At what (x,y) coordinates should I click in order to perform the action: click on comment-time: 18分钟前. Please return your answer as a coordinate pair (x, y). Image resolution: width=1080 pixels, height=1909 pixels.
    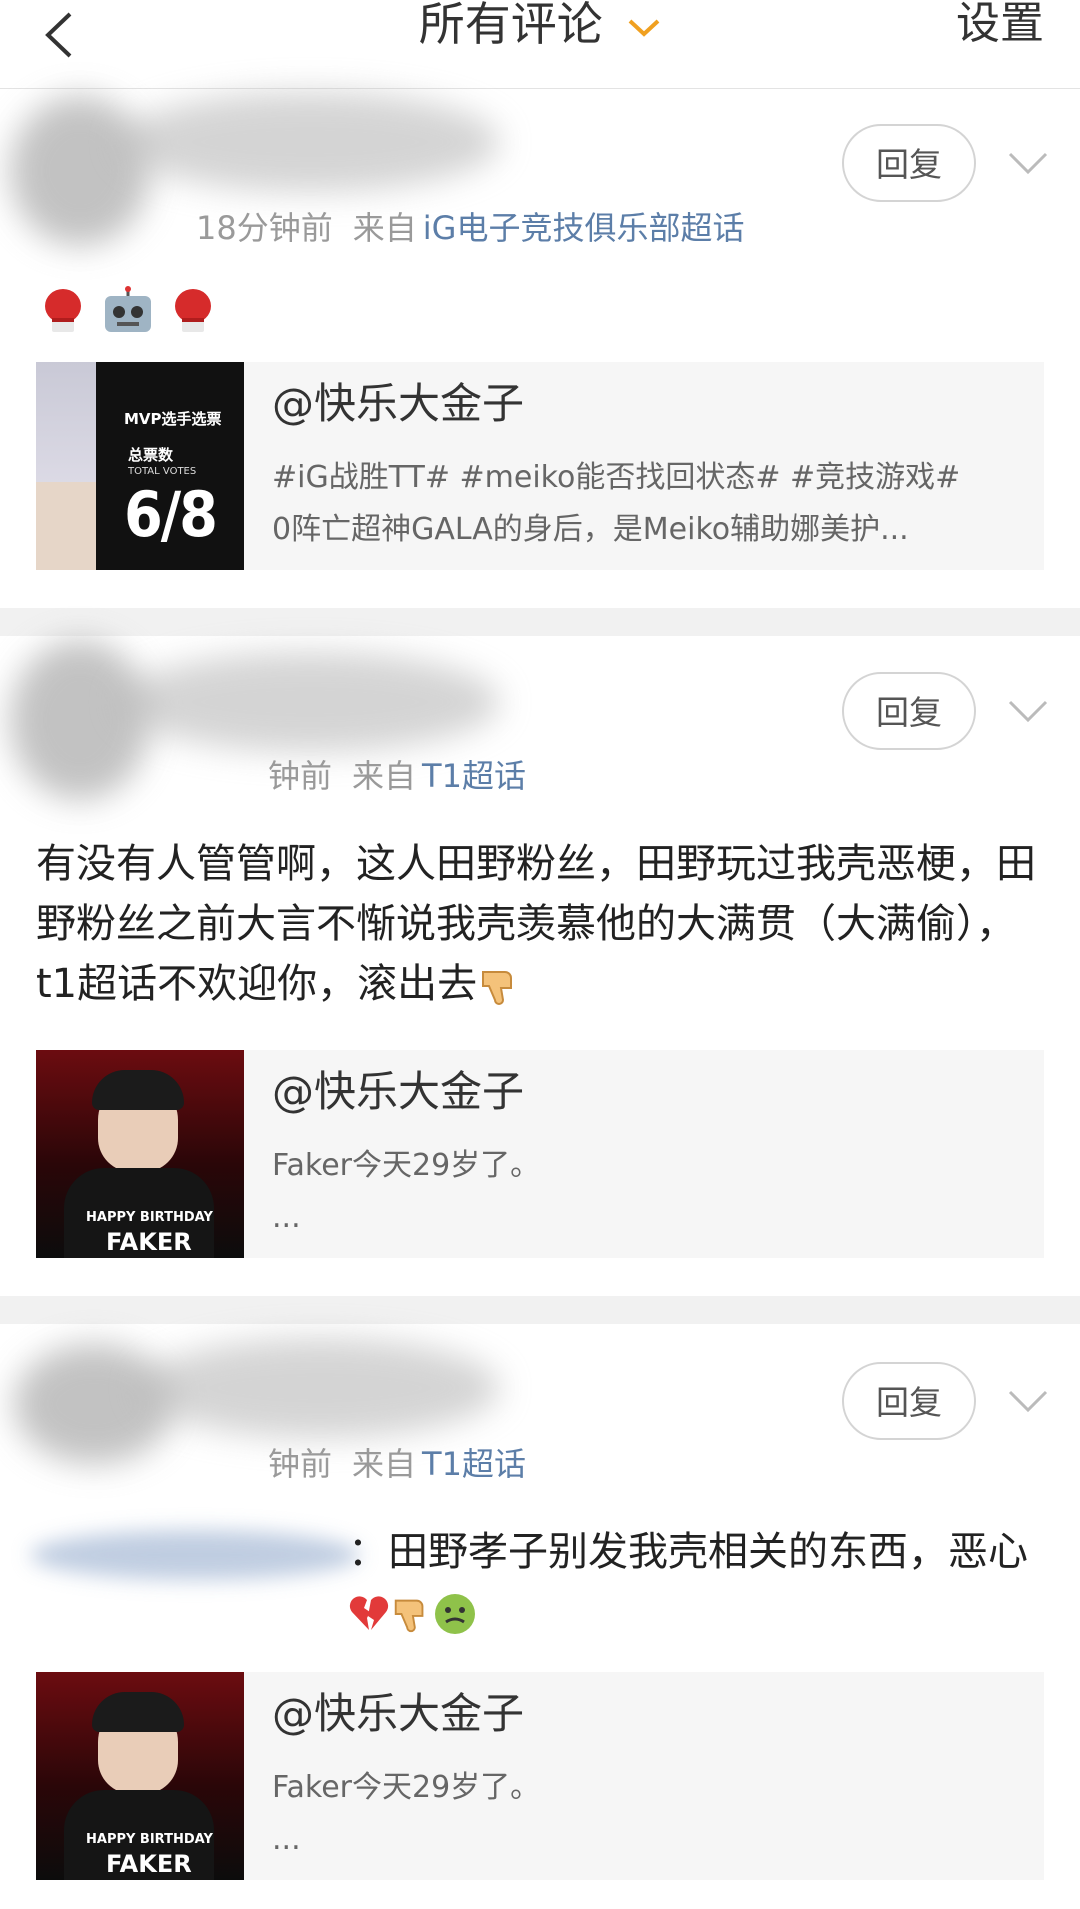
    Looking at the image, I should click on (264, 228).